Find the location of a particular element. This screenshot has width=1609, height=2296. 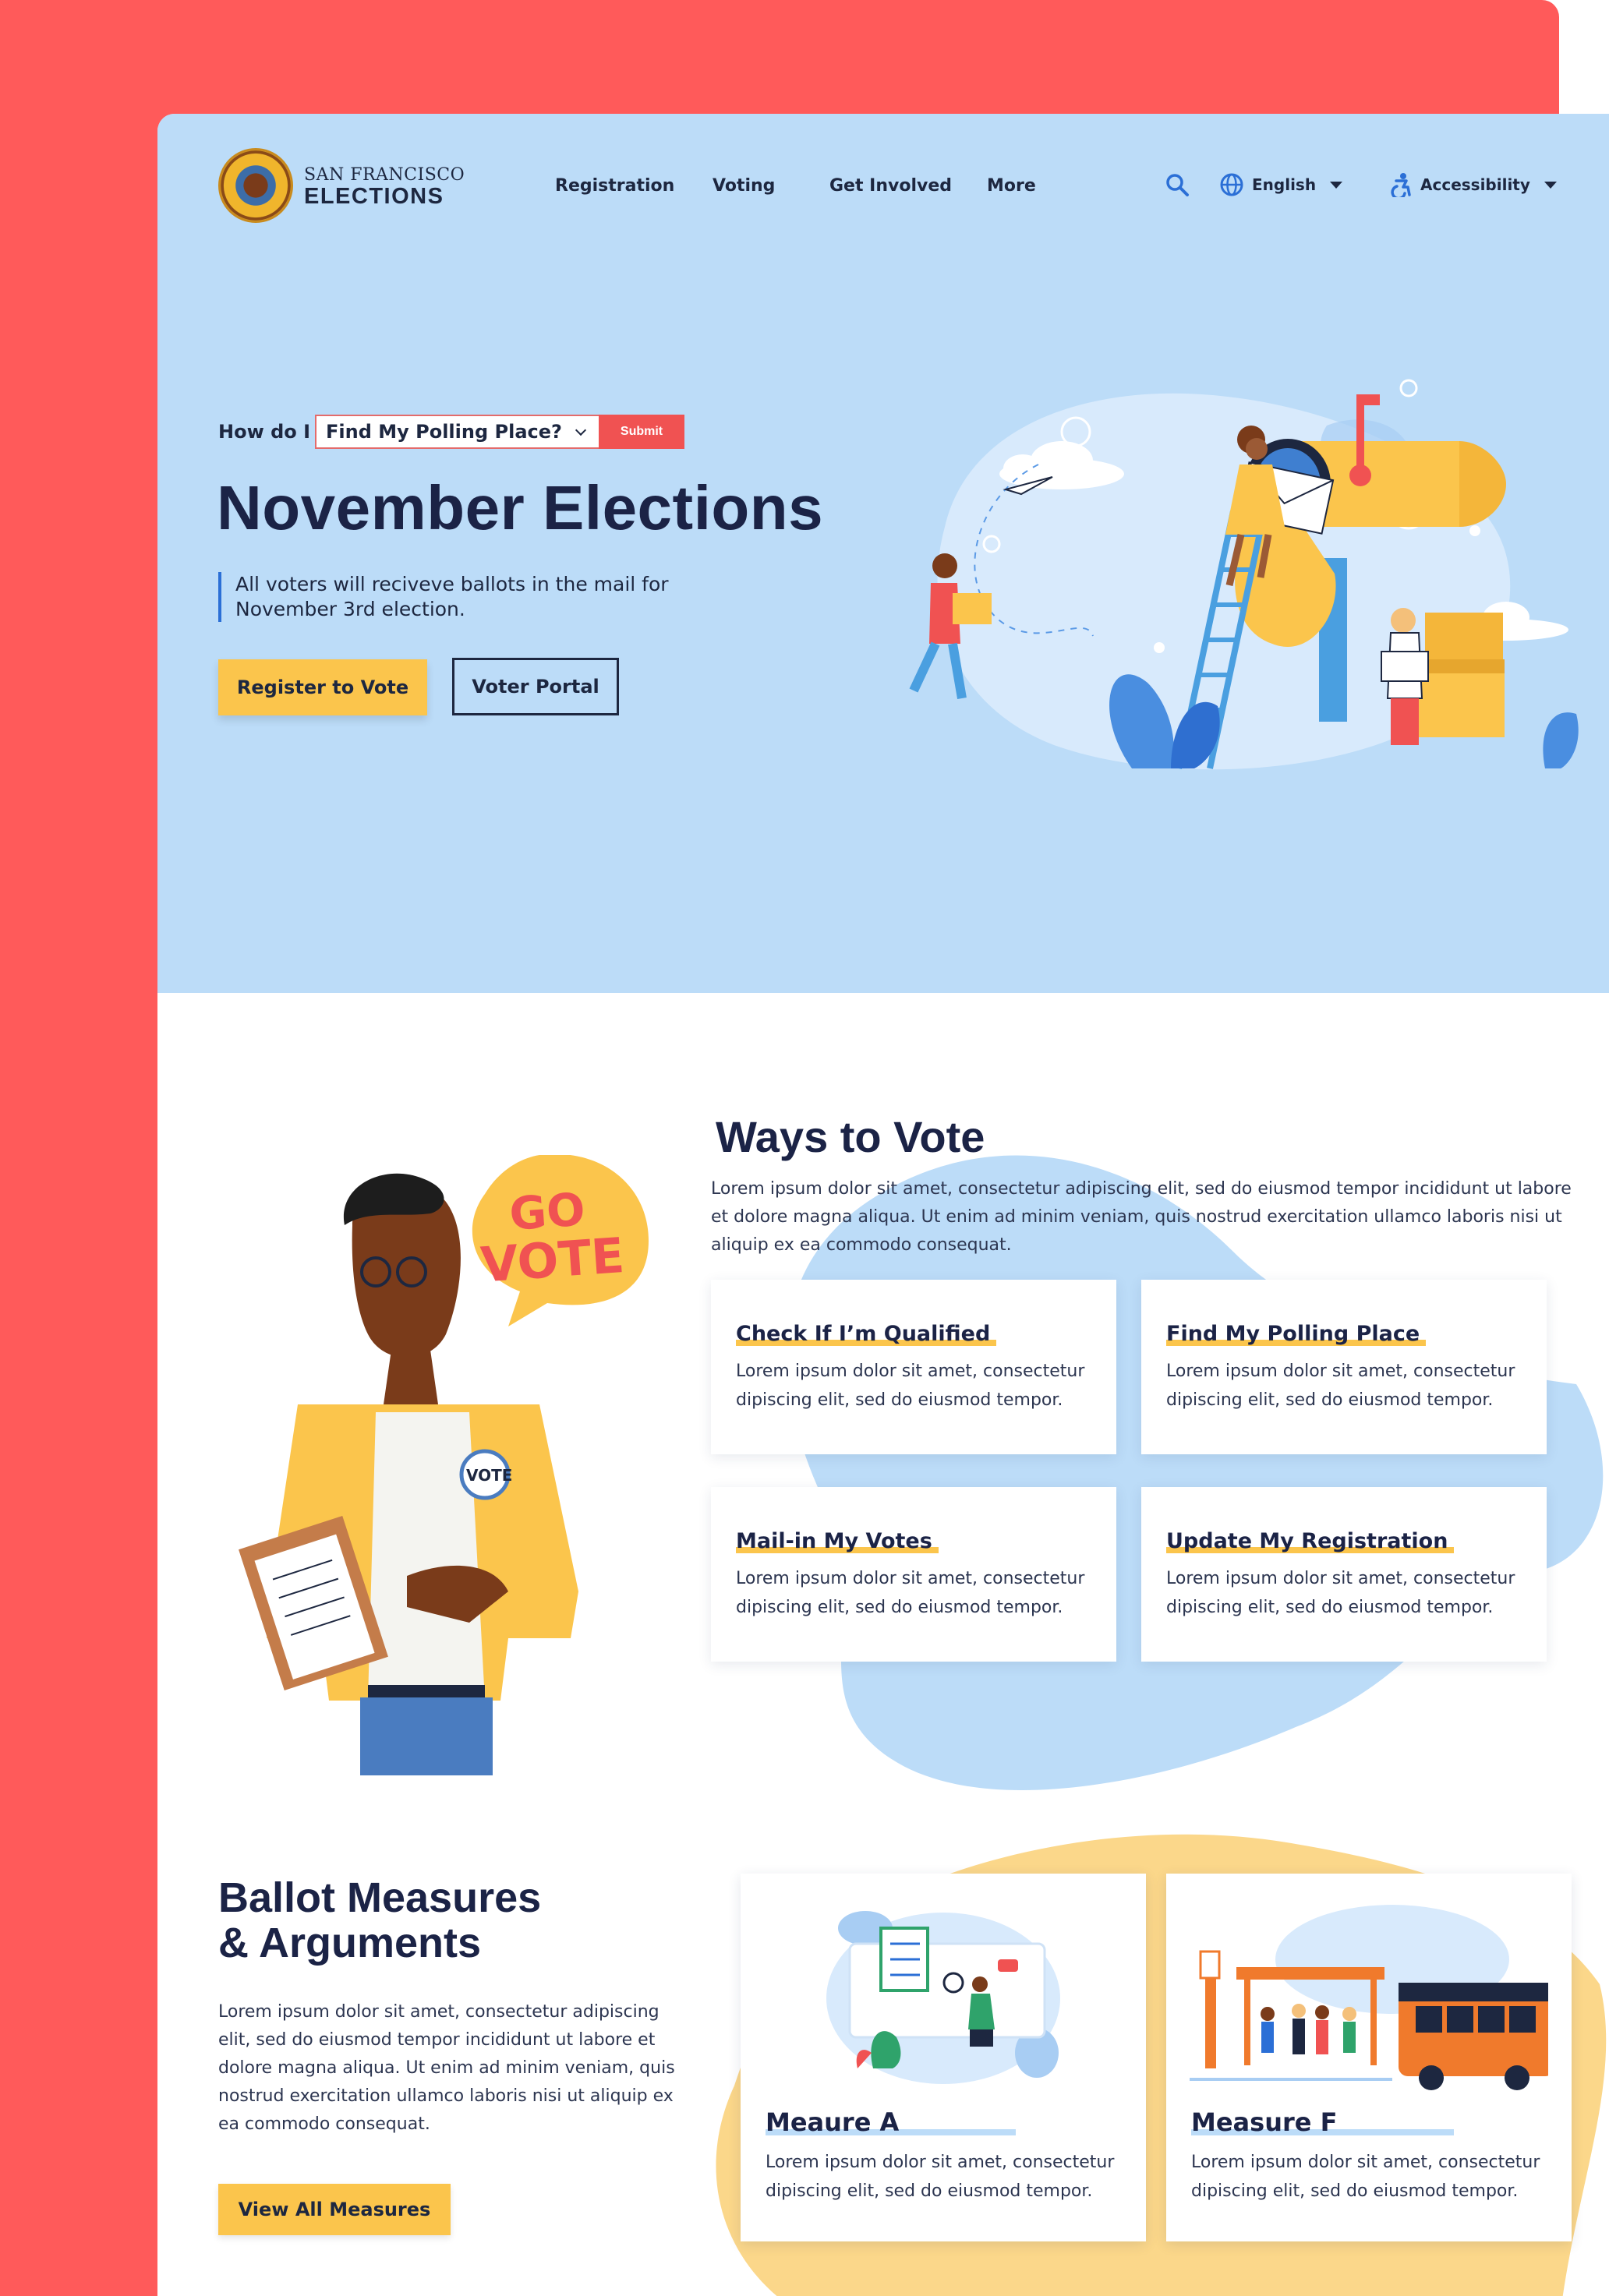

view-all-measures-button: View All Measures is located at coordinates (334, 2209).